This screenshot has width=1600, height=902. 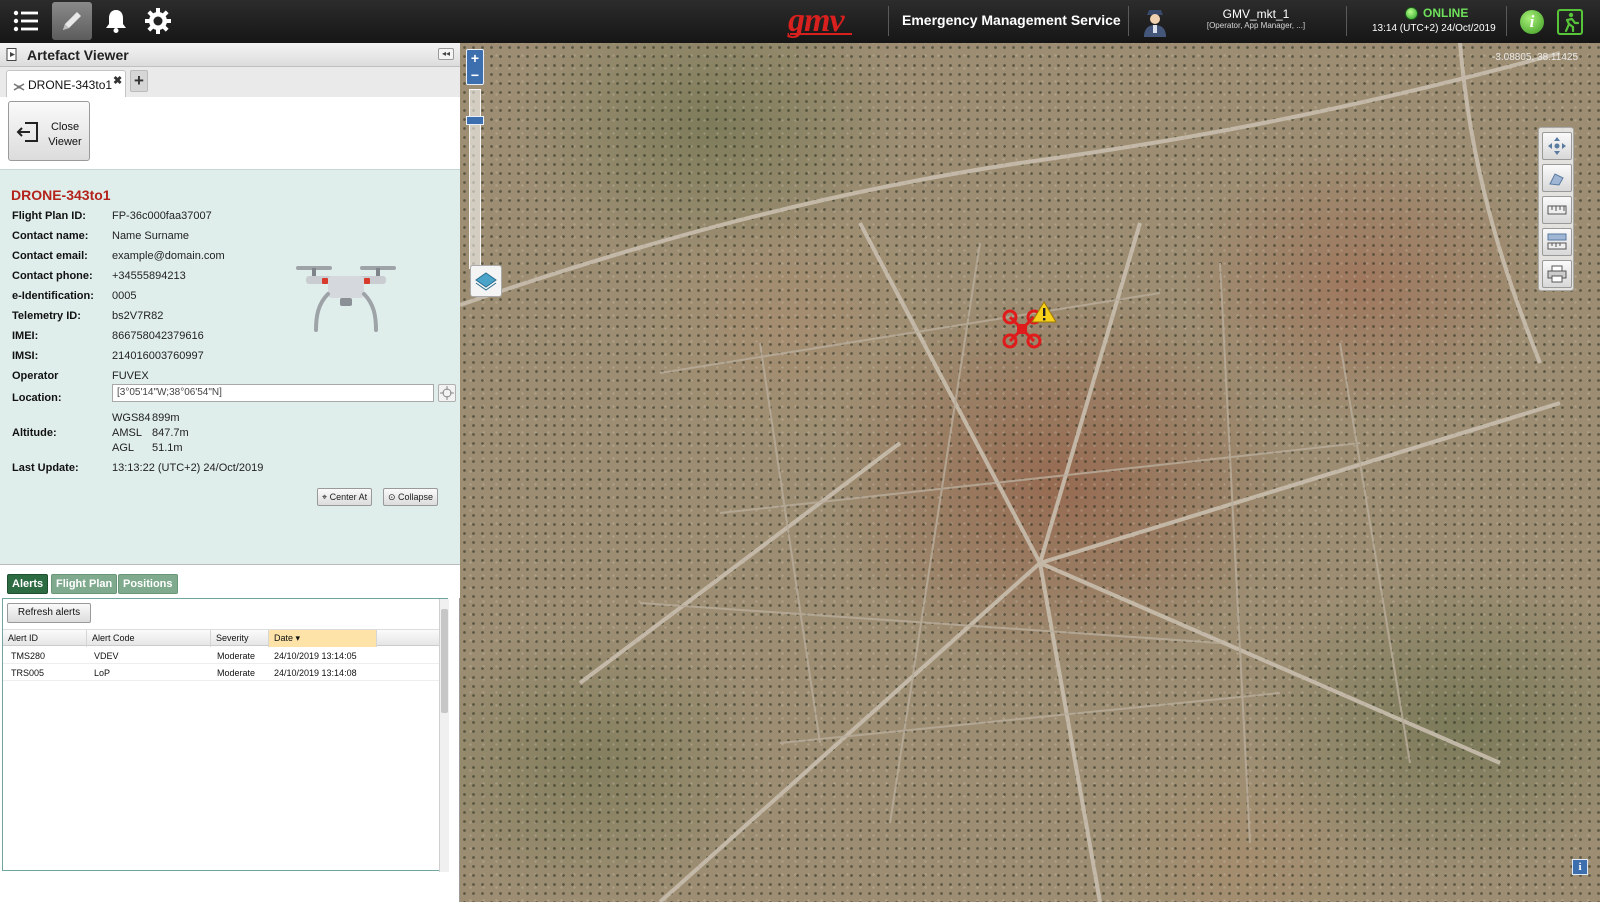 I want to click on tab-alerts: Alerts, so click(x=28, y=584).